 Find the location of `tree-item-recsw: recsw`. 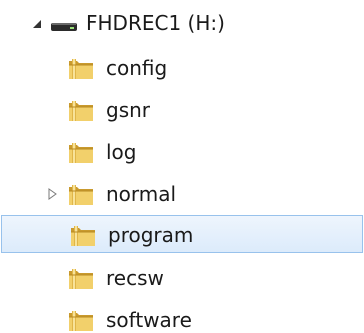

tree-item-recsw: recsw is located at coordinates (181, 278).